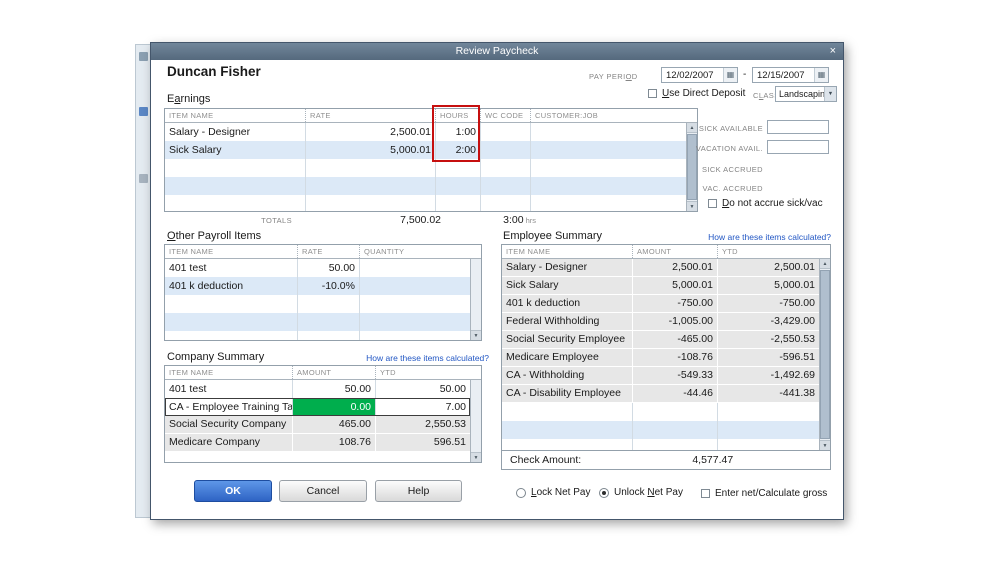 The height and width of the screenshot is (562, 999). What do you see at coordinates (771, 493) in the screenshot?
I see `enter-net-label: Enter net/Calculate gross` at bounding box center [771, 493].